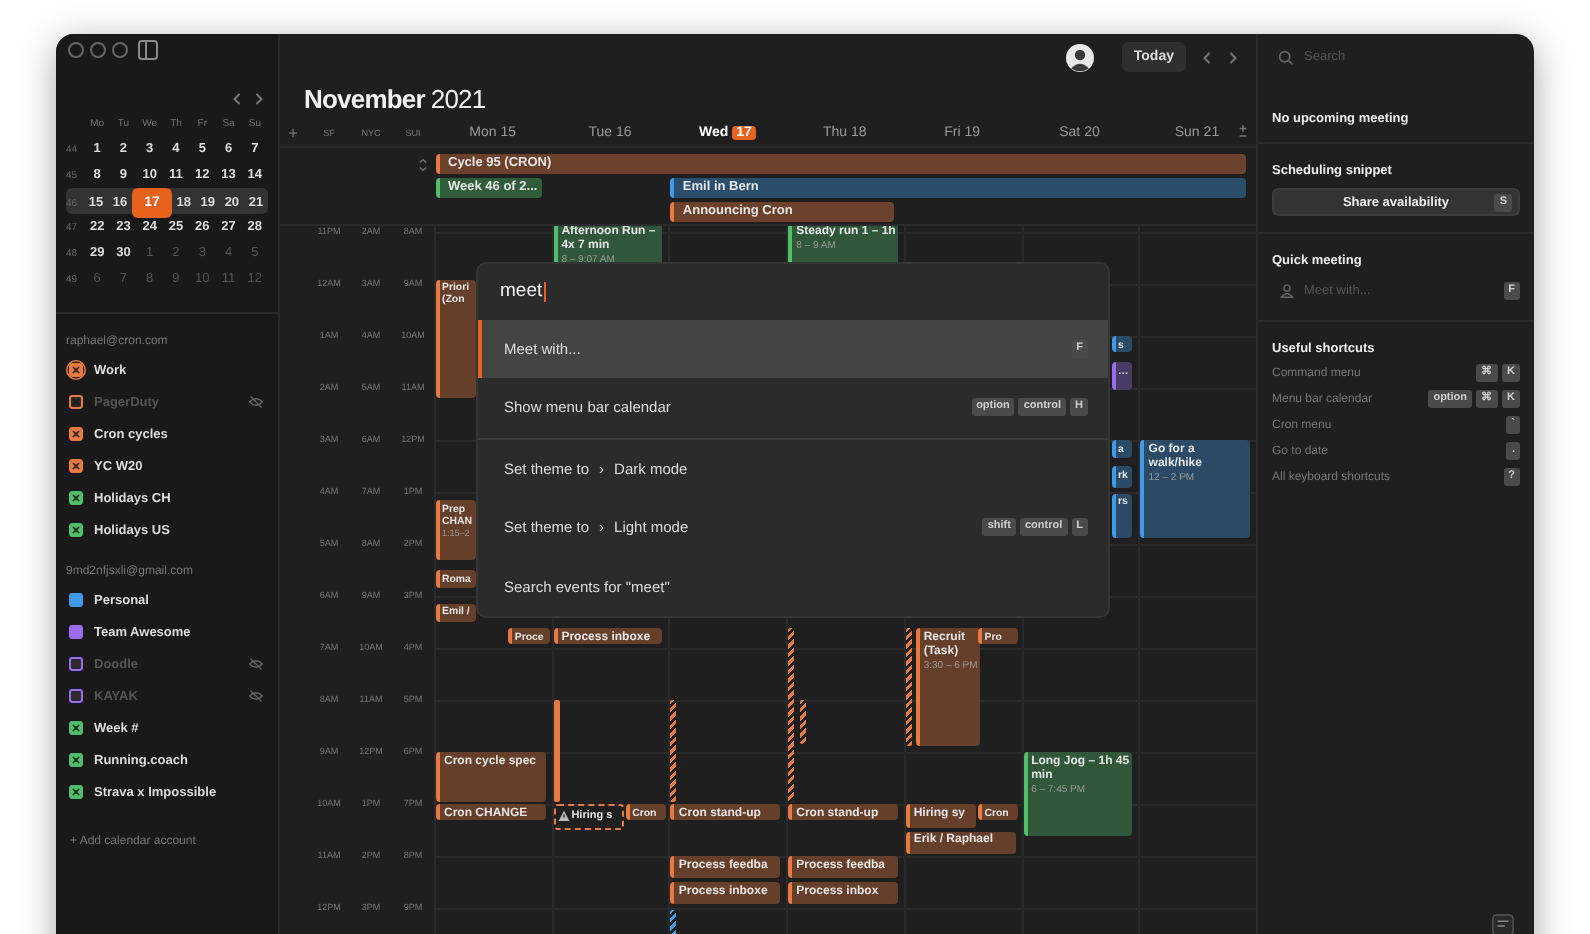  Describe the element at coordinates (1286, 57) in the screenshot. I see `search-icon` at that location.